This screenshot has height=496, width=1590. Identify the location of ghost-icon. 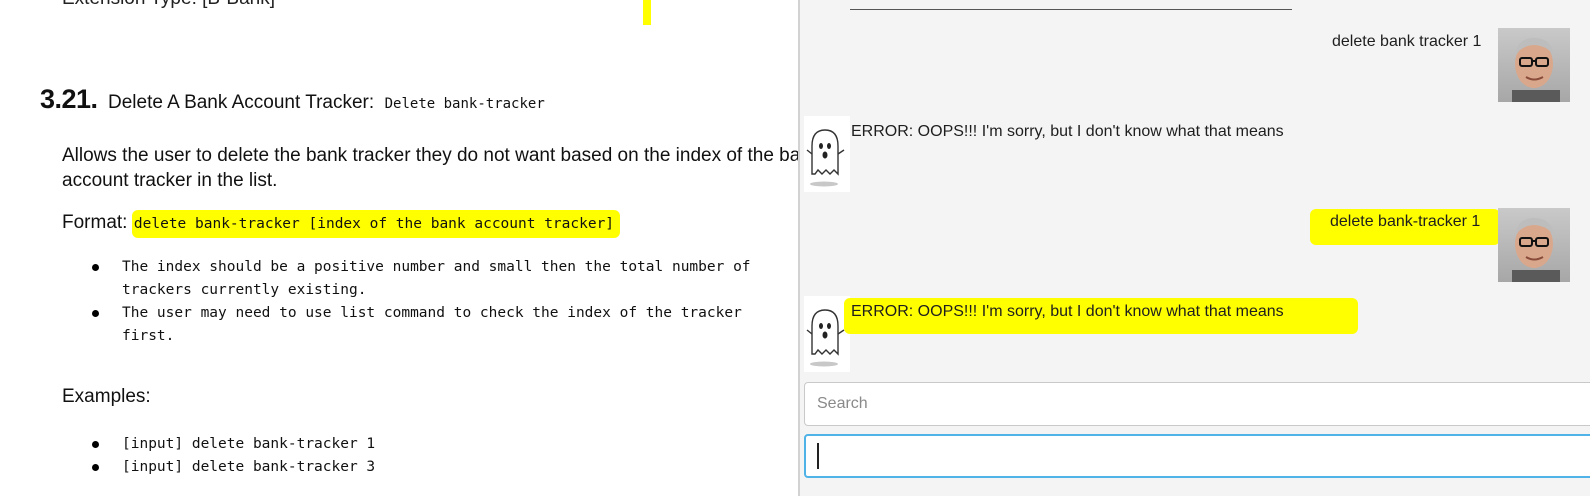
(825, 158).